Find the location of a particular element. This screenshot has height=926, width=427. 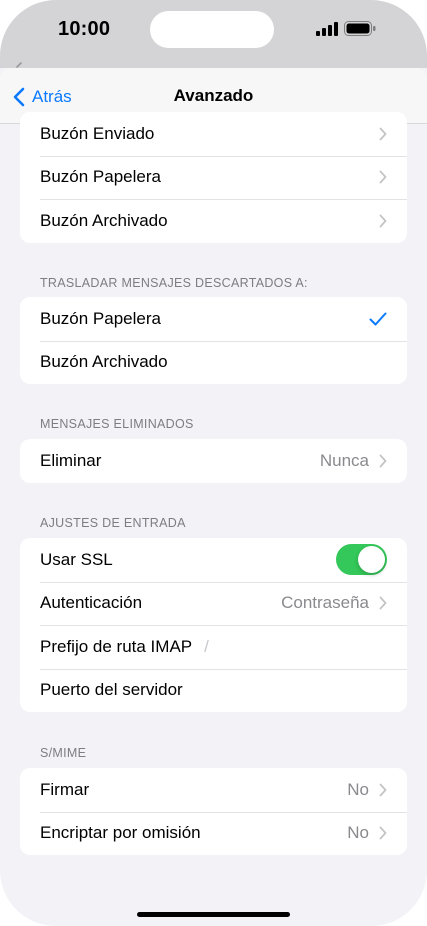

authentication-row: Autenticación Contraseña is located at coordinates (213, 603).